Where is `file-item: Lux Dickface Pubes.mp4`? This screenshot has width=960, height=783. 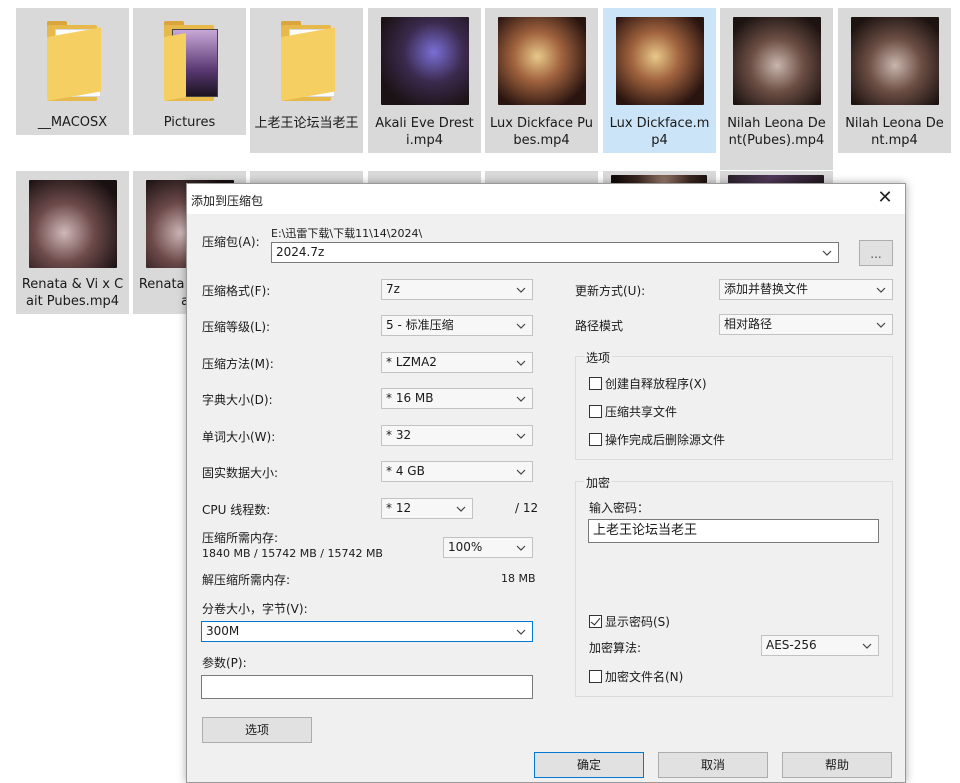
file-item: Lux Dickface Pubes.mp4 is located at coordinates (541, 80).